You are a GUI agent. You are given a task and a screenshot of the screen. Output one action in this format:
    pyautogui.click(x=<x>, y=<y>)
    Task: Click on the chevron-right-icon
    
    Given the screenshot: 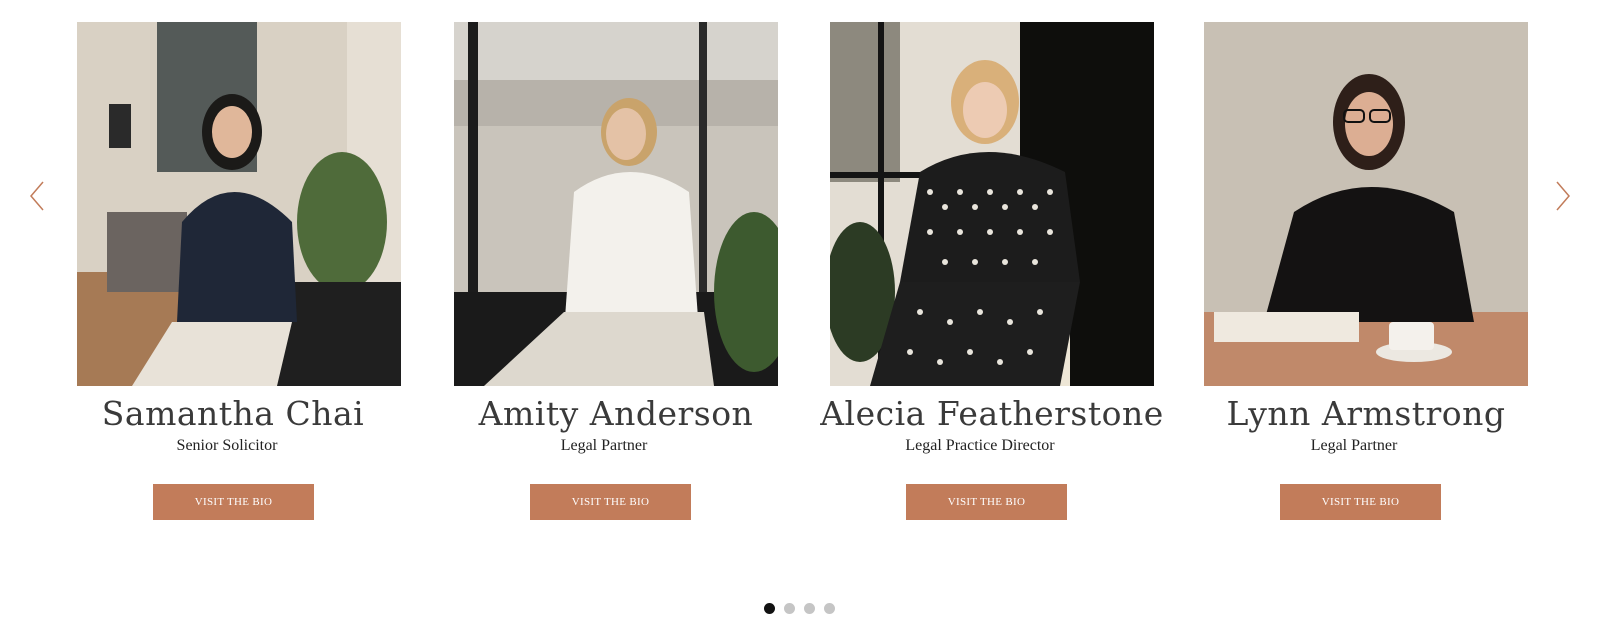 What is the action you would take?
    pyautogui.click(x=1563, y=196)
    